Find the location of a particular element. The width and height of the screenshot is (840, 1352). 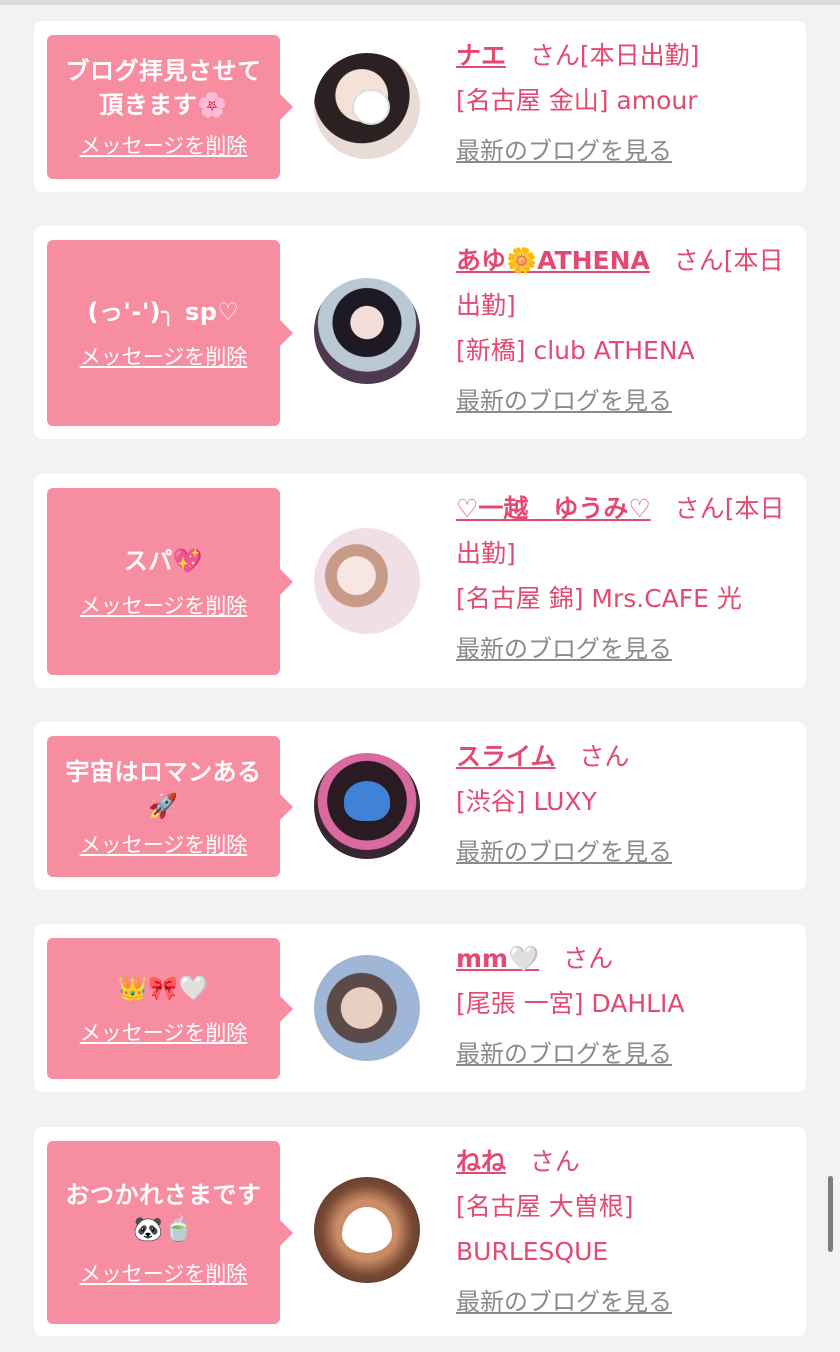

shop-info: [名古屋 金山] amour is located at coordinates (577, 100).